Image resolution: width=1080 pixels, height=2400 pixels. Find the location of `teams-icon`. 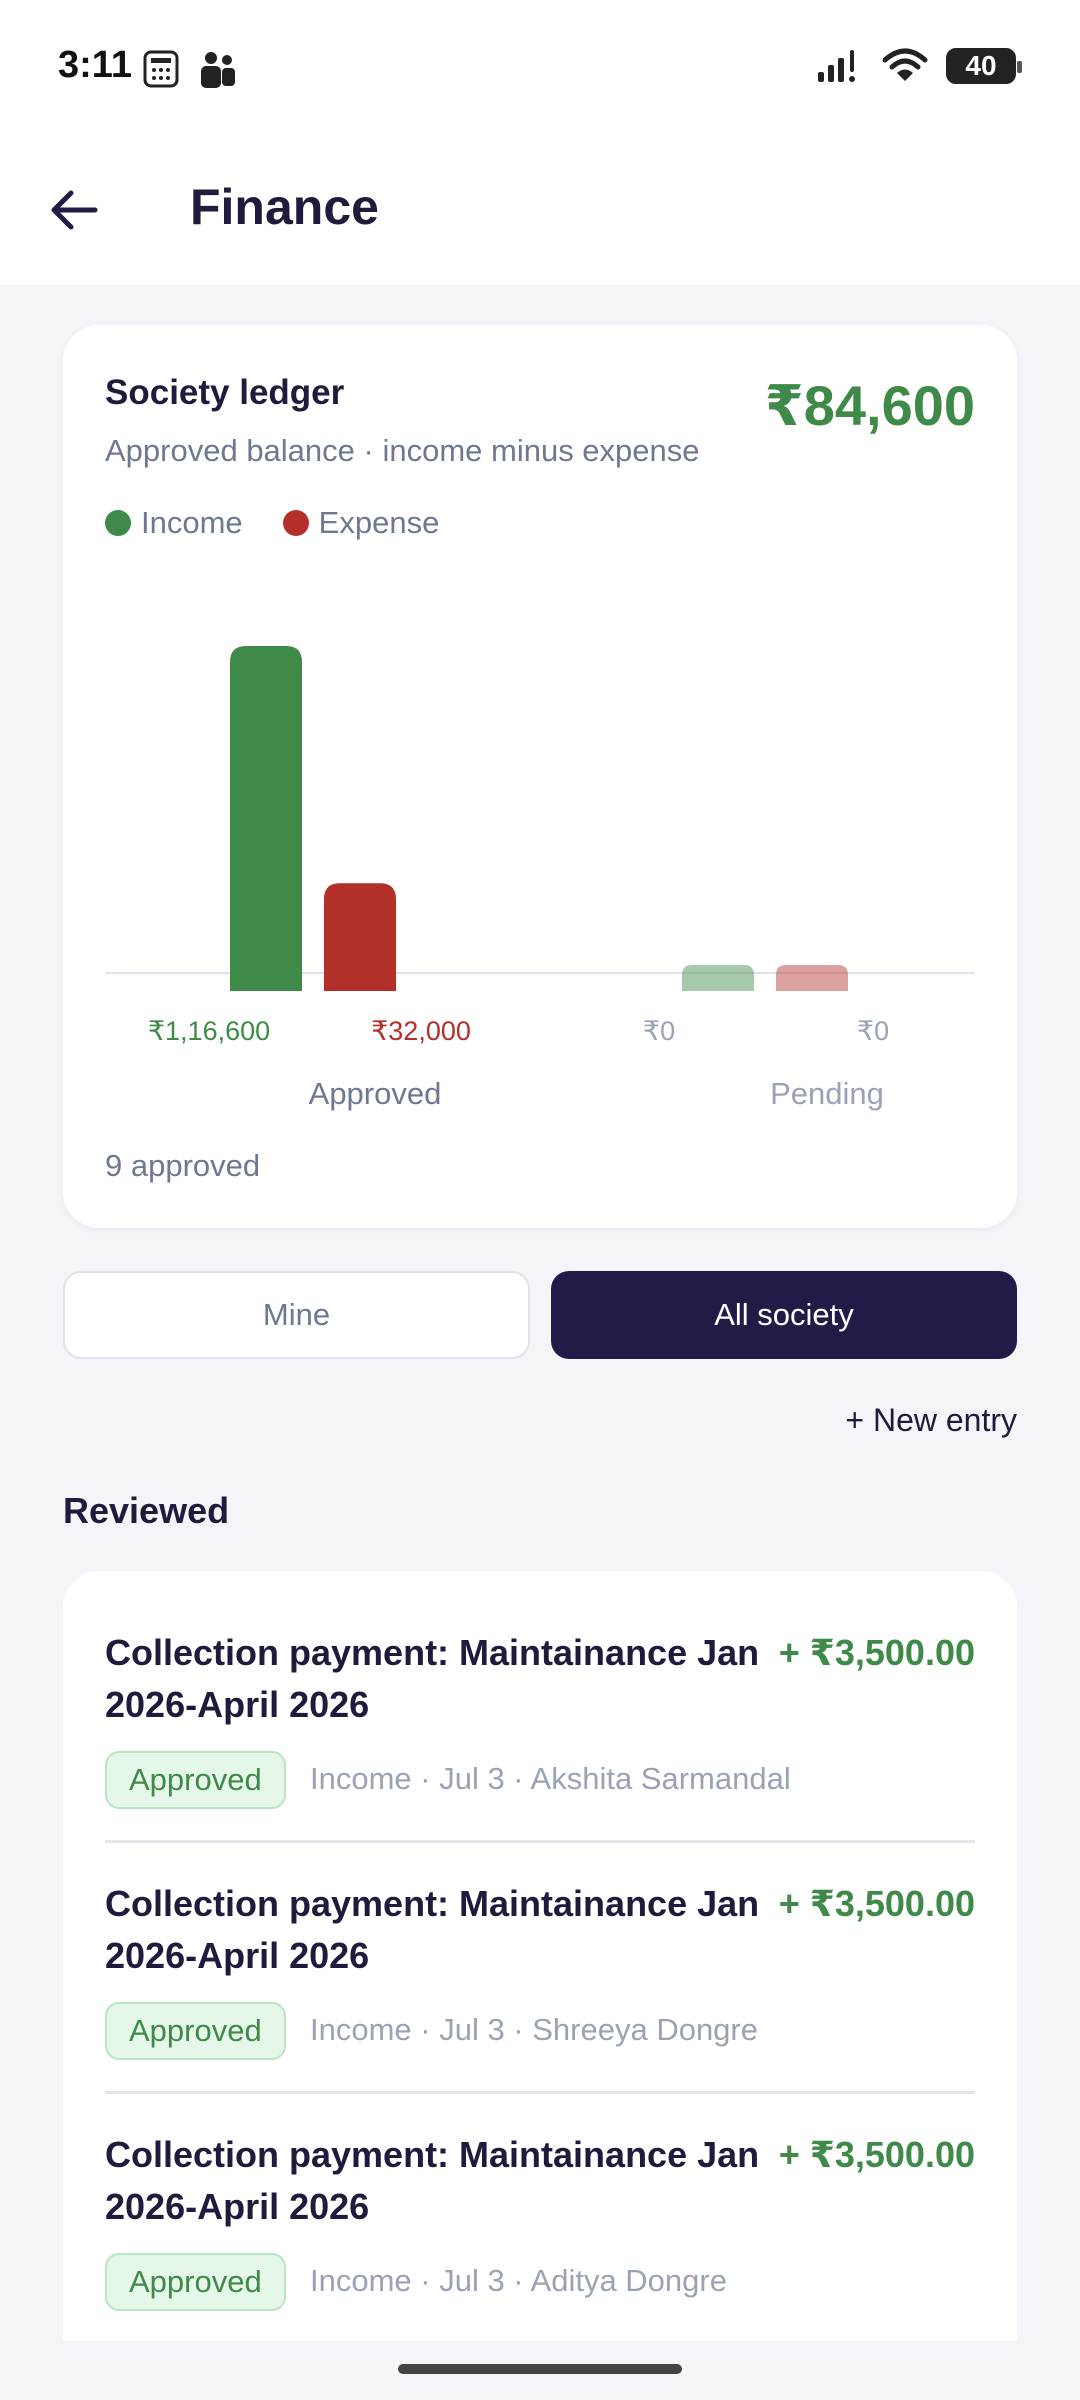

teams-icon is located at coordinates (218, 70).